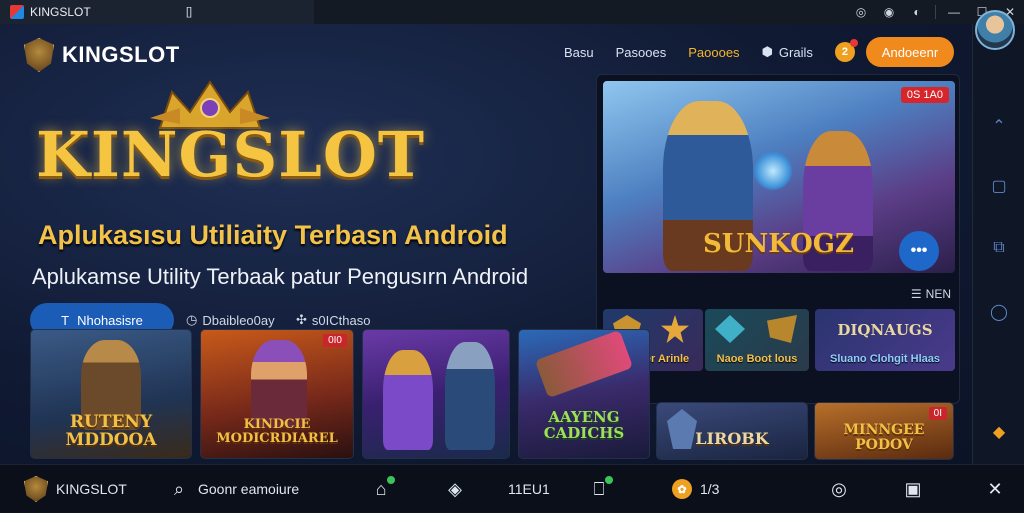 The width and height of the screenshot is (1024, 513). Describe the element at coordinates (730, 329) in the screenshot. I see `gem-icon` at that location.